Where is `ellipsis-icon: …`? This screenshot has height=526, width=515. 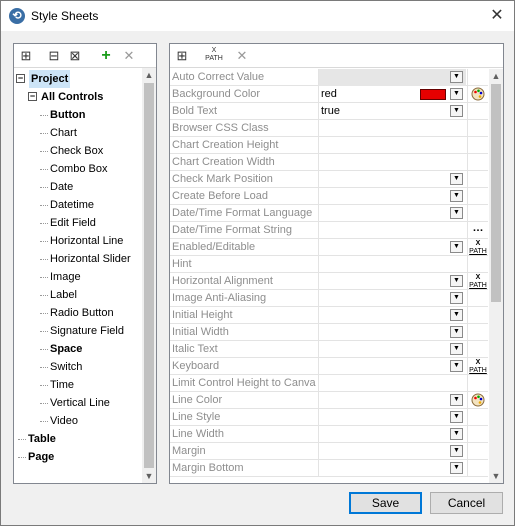
ellipsis-icon: … is located at coordinates (477, 230).